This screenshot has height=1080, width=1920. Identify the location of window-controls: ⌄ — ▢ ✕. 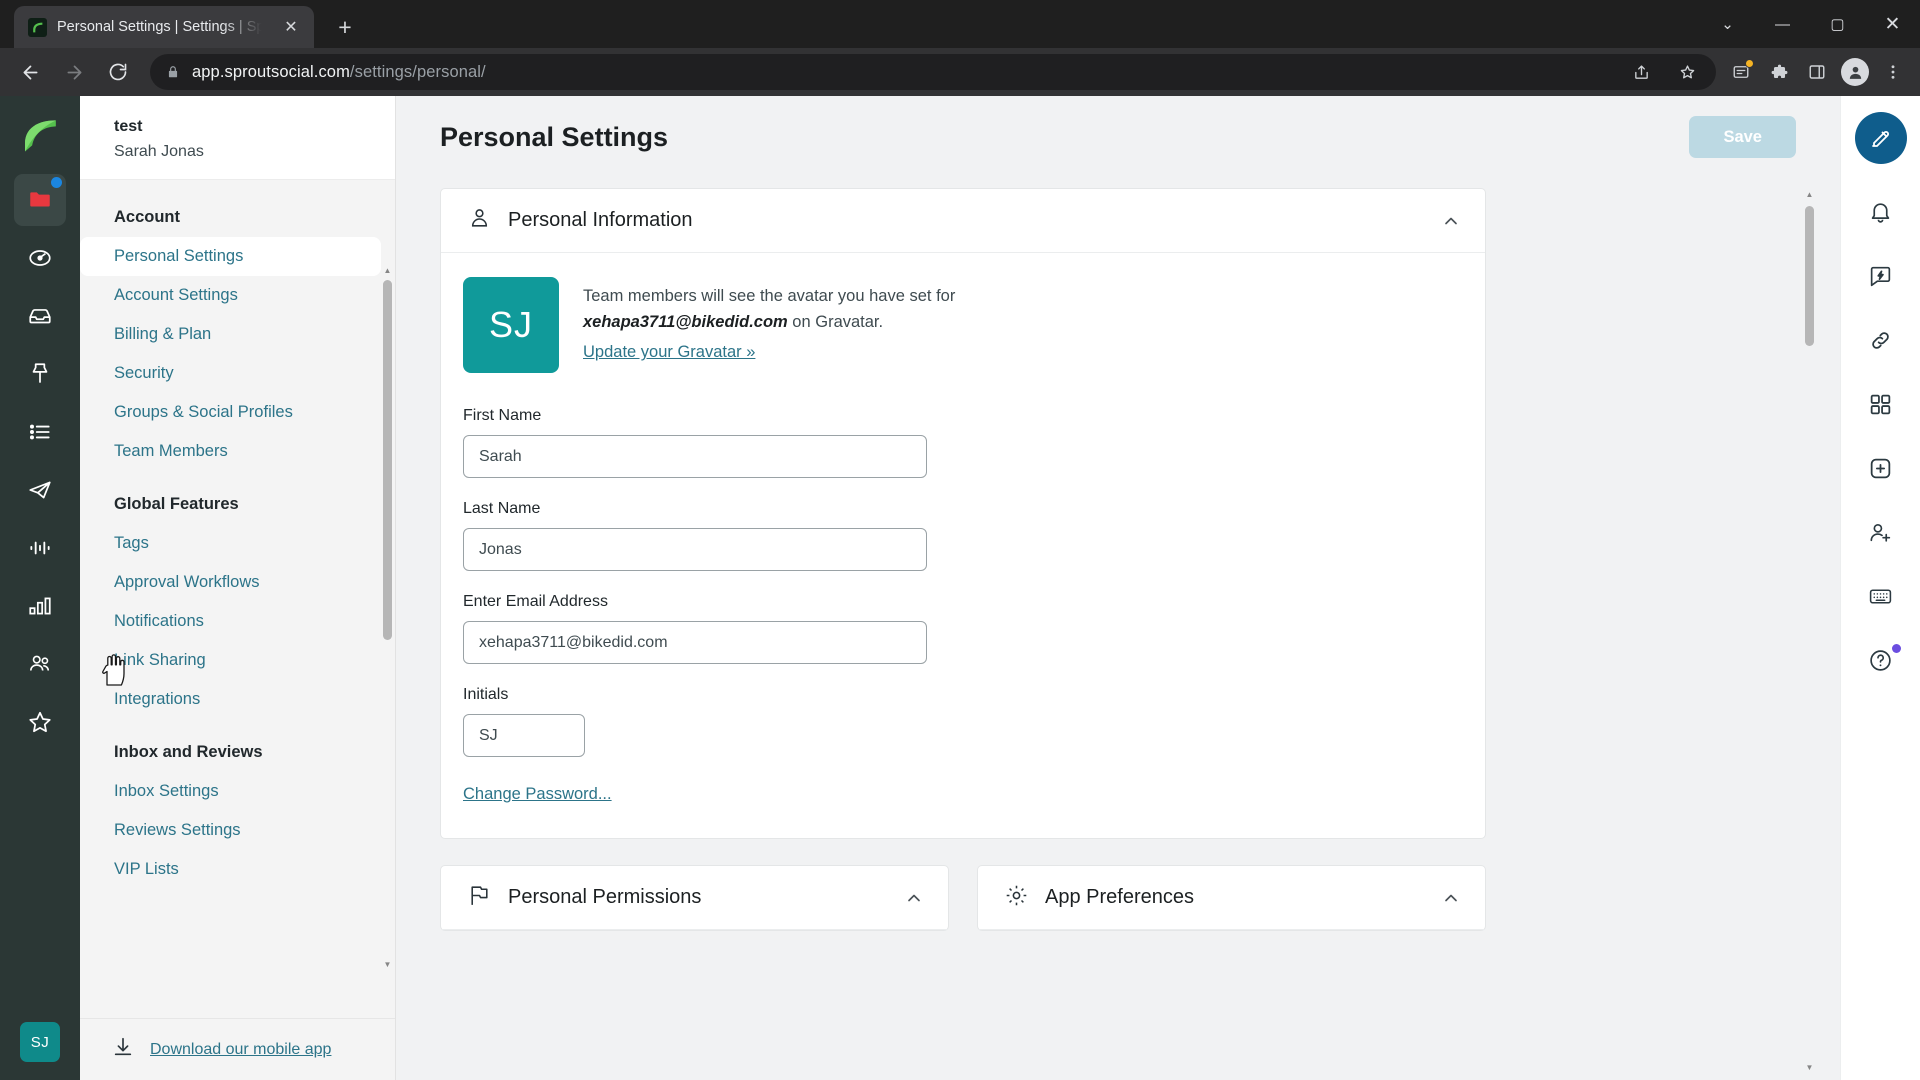
(1810, 24).